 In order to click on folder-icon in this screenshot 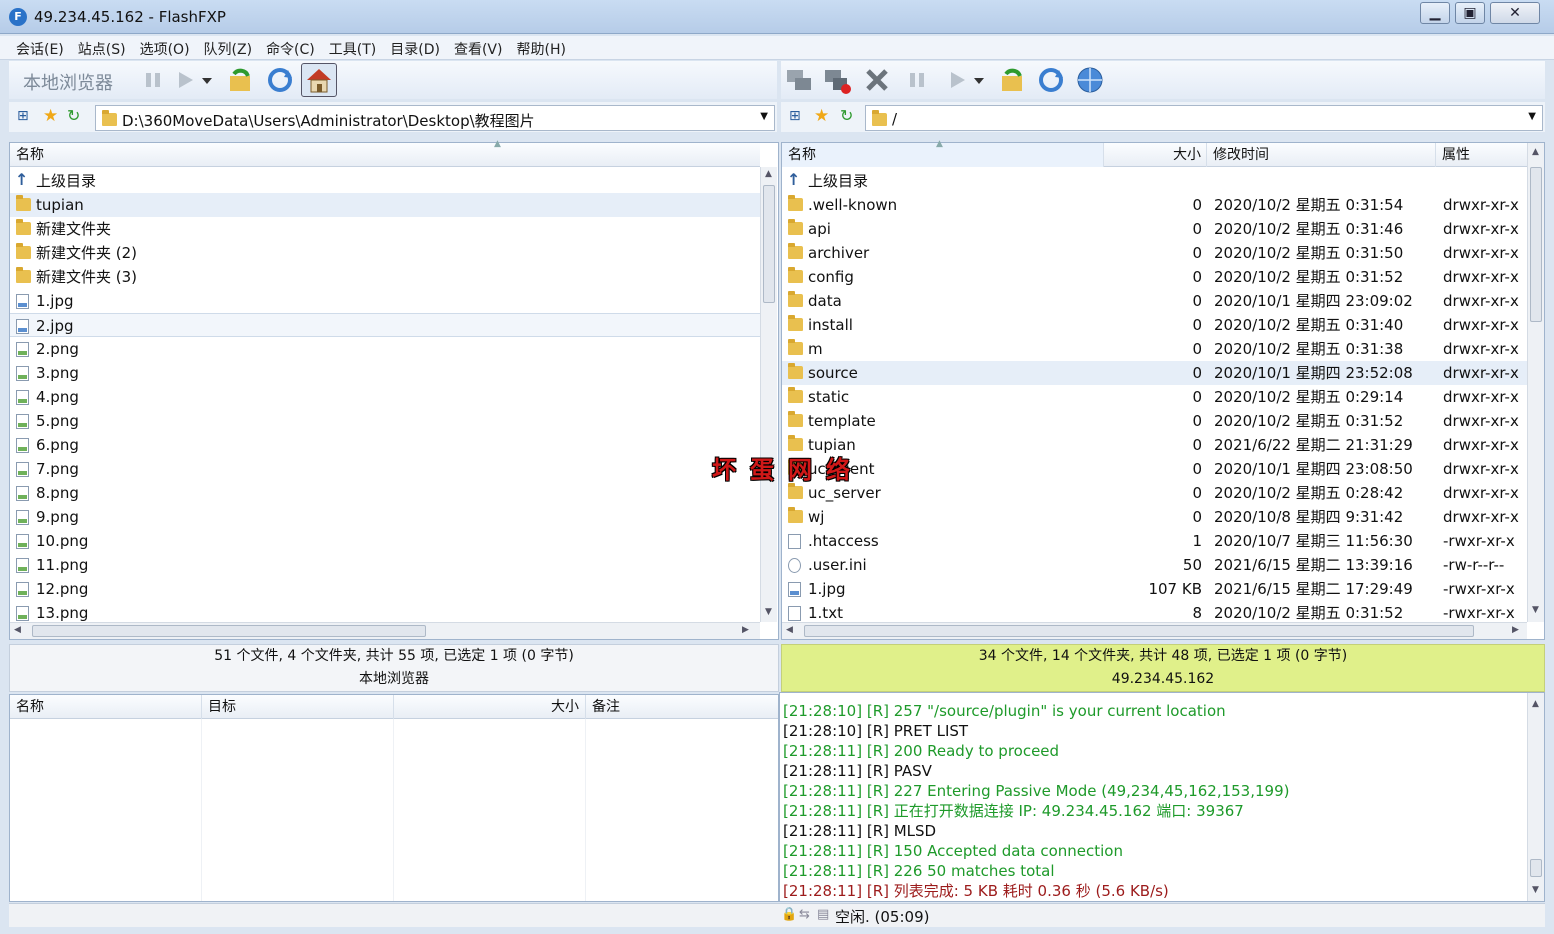, I will do `click(23, 203)`.